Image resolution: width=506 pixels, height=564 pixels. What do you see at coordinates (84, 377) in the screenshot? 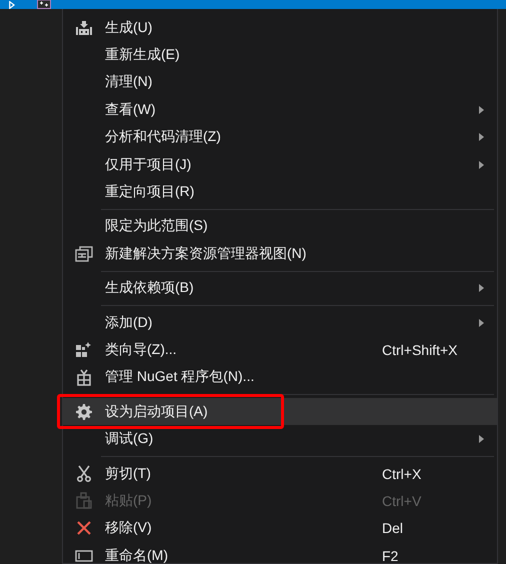
I see `package-icon` at bounding box center [84, 377].